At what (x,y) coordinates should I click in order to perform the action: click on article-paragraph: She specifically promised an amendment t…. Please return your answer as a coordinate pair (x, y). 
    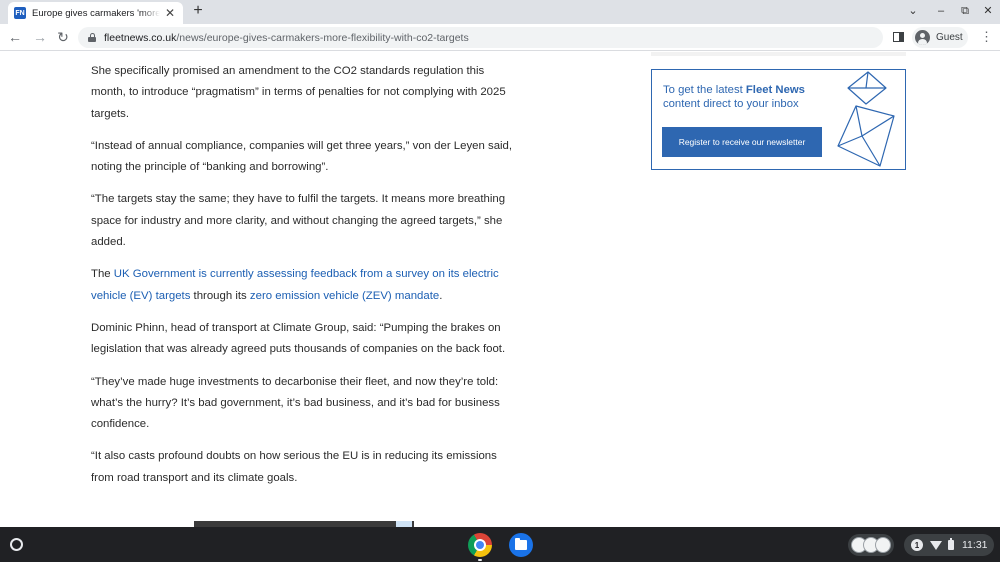
    Looking at the image, I should click on (298, 92).